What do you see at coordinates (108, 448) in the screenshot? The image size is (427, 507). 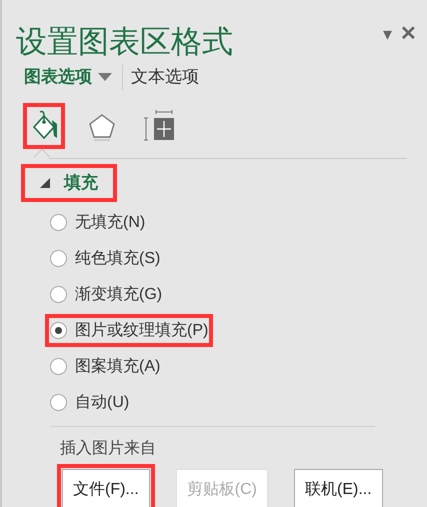 I see `insert-from-label: 插入图片来自` at bounding box center [108, 448].